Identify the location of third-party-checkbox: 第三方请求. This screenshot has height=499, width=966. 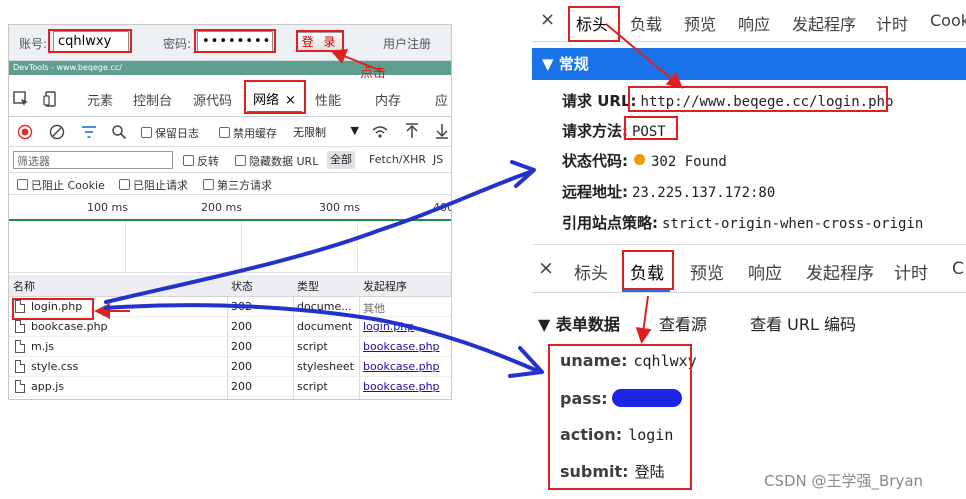
(237, 185).